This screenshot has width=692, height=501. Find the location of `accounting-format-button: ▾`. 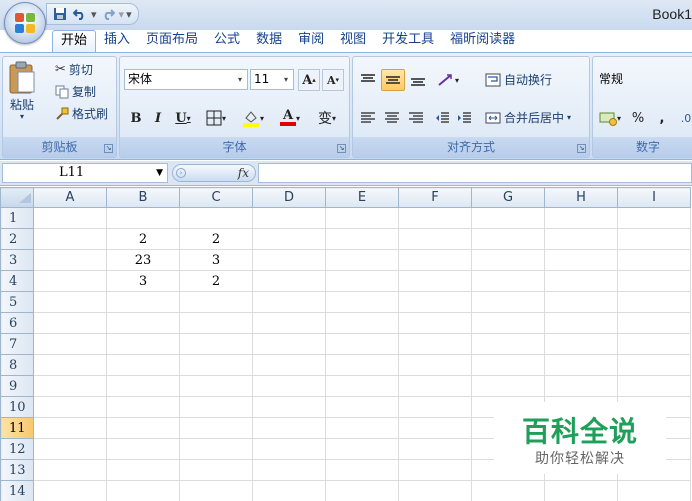

accounting-format-button: ▾ is located at coordinates (610, 118).